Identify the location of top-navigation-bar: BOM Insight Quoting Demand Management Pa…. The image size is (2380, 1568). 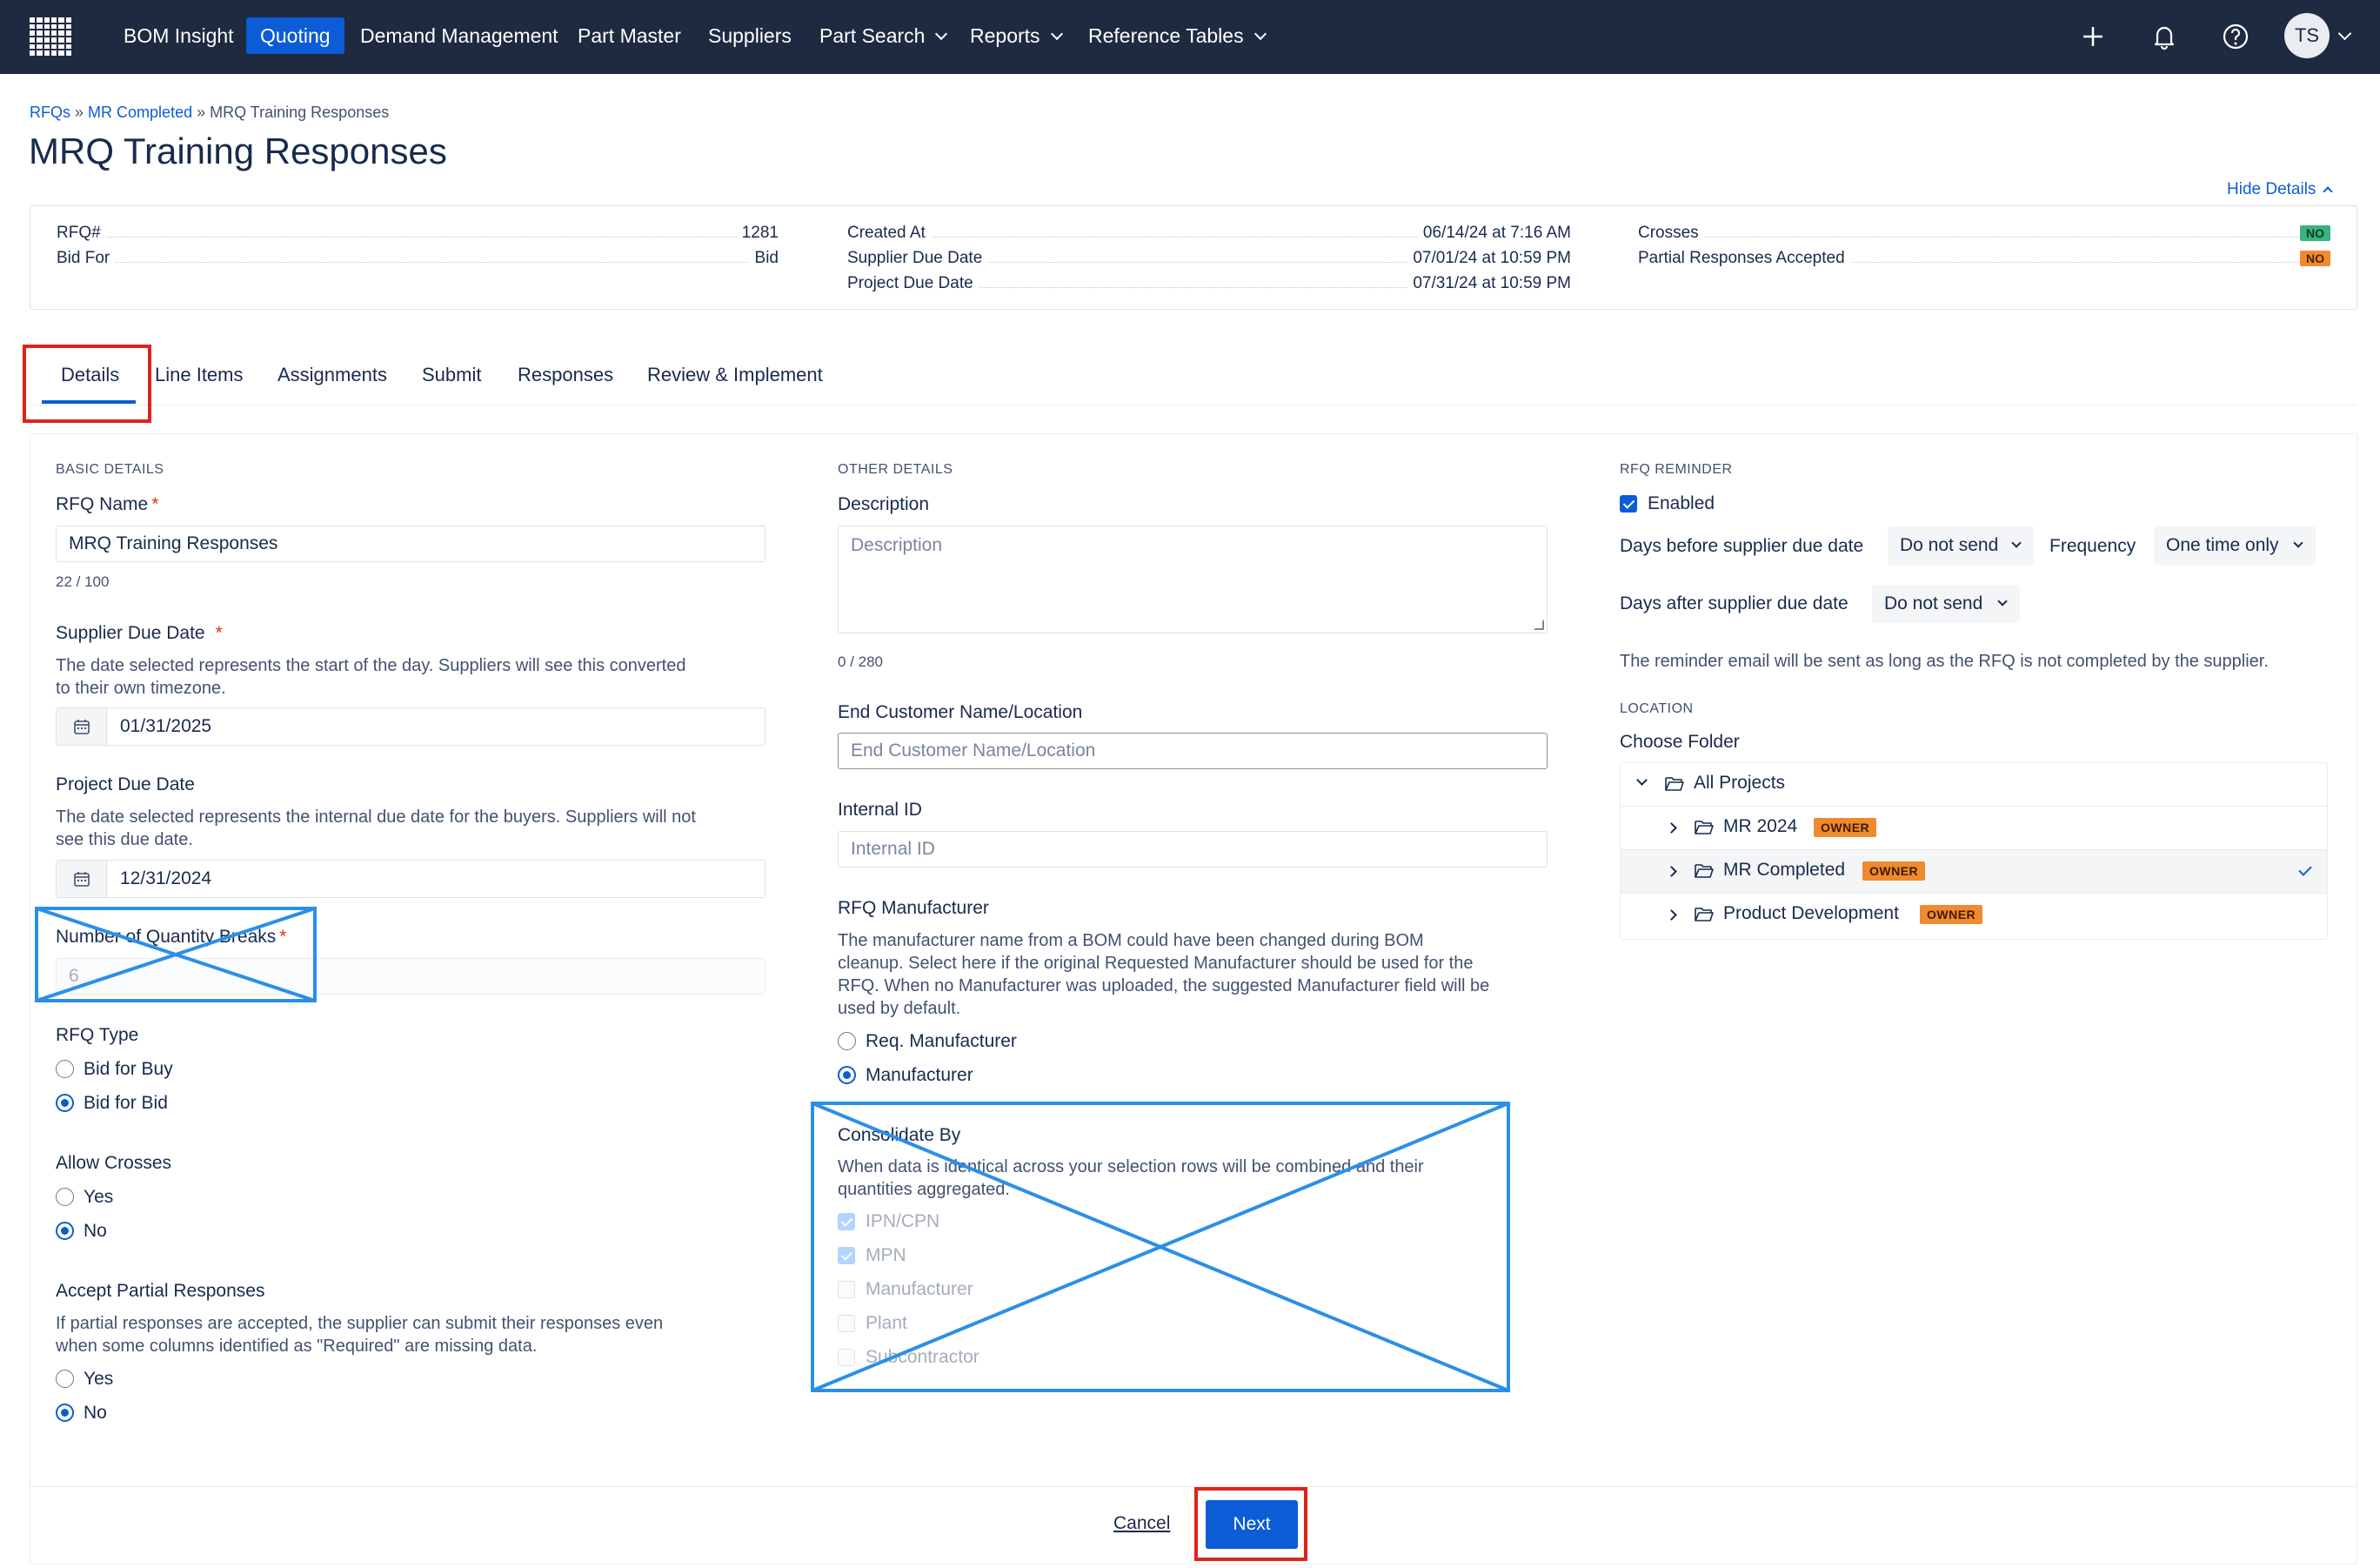
(1190, 37).